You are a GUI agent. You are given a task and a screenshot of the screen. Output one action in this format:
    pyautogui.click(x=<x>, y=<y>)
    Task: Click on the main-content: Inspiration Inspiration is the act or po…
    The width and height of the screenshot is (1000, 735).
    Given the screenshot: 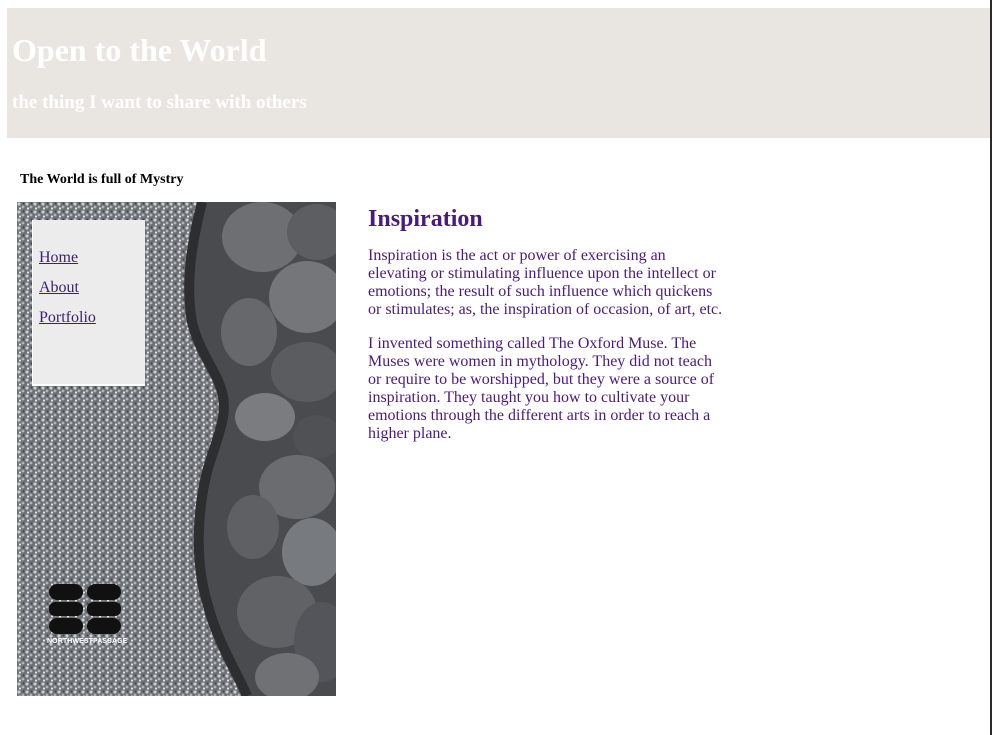 What is the action you would take?
    pyautogui.click(x=548, y=332)
    